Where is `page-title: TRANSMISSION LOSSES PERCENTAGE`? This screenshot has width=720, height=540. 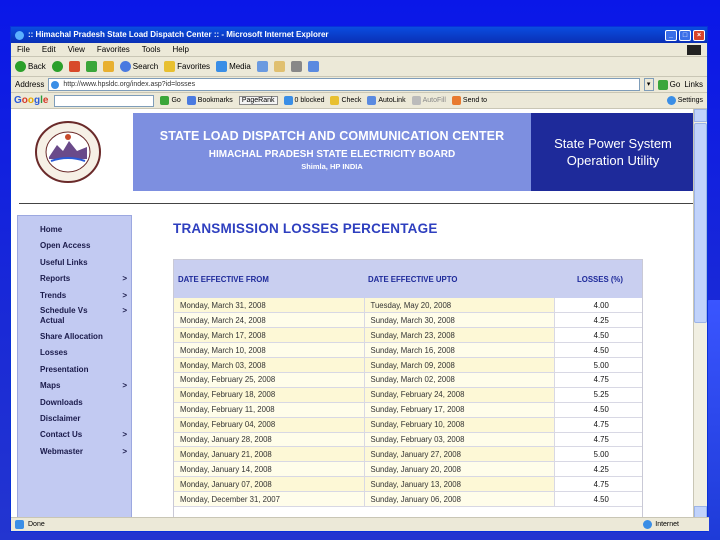 page-title: TRANSMISSION LOSSES PERCENTAGE is located at coordinates (305, 228).